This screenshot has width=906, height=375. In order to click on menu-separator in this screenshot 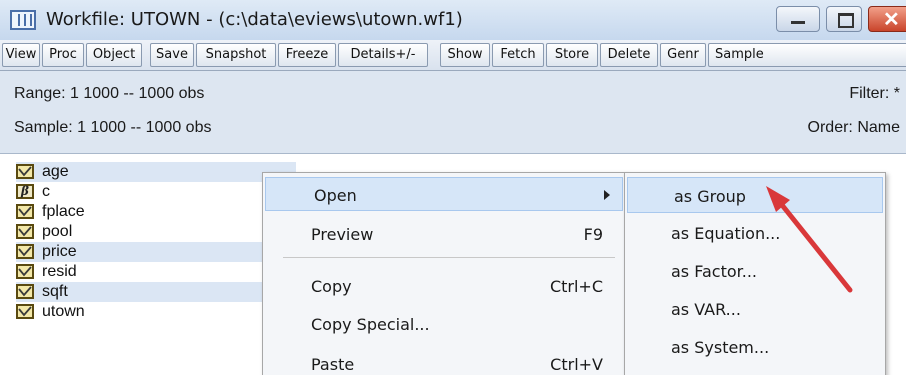, I will do `click(449, 257)`.